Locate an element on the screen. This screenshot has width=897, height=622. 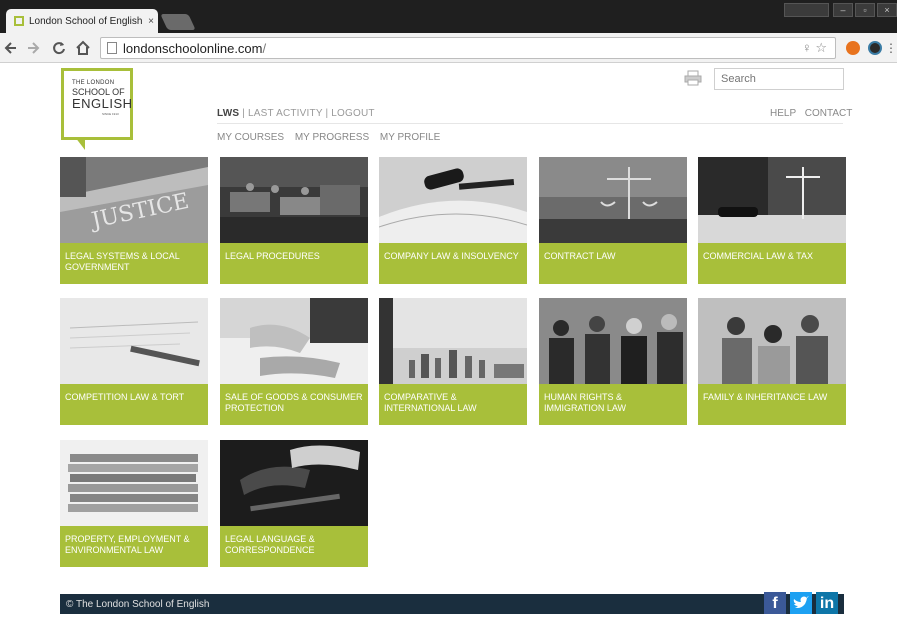
browser-titlebar: London School of English × – ▫ × is located at coordinates (448, 16).